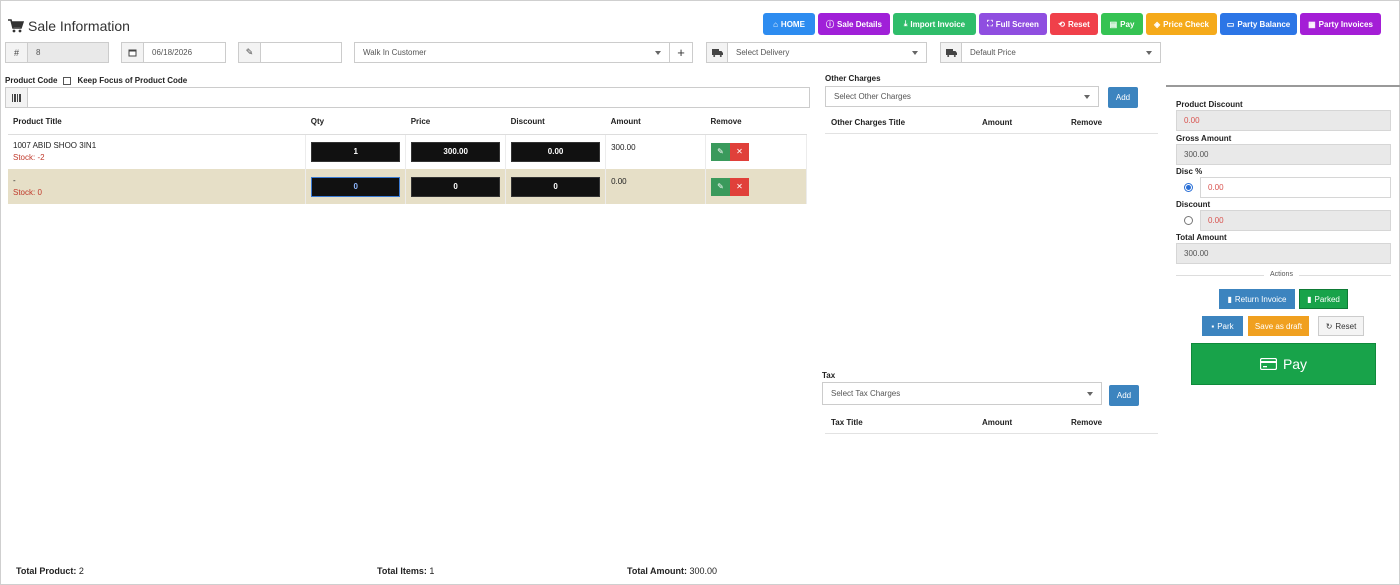 Image resolution: width=1400 pixels, height=585 pixels. What do you see at coordinates (31, 80) in the screenshot?
I see `product-code-label: Product Code` at bounding box center [31, 80].